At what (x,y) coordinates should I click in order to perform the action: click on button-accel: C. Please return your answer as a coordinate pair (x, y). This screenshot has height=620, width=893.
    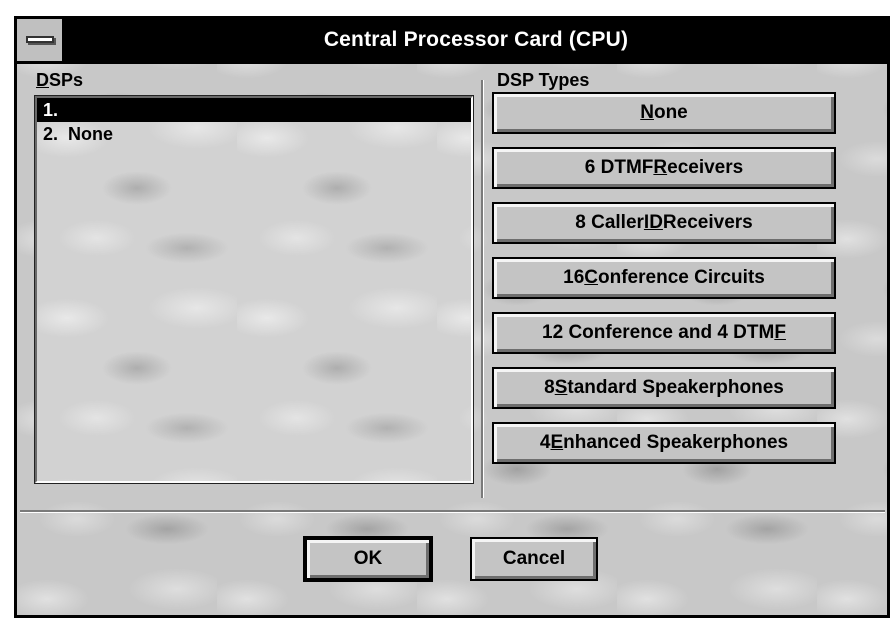
    Looking at the image, I should click on (591, 277).